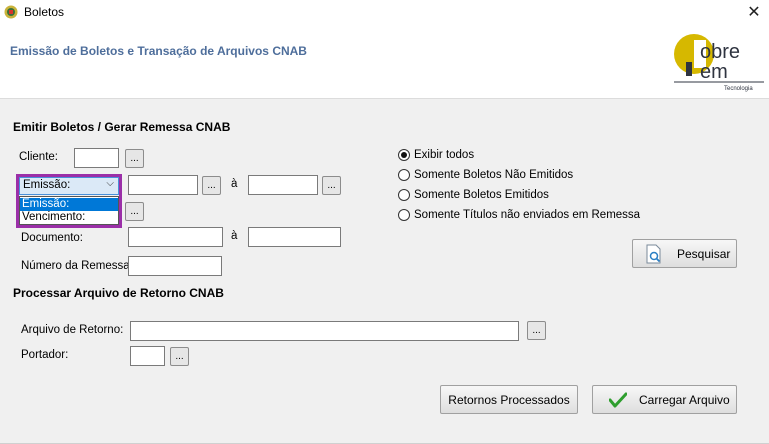 Image resolution: width=769 pixels, height=444 pixels. I want to click on portador-input, so click(147, 356).